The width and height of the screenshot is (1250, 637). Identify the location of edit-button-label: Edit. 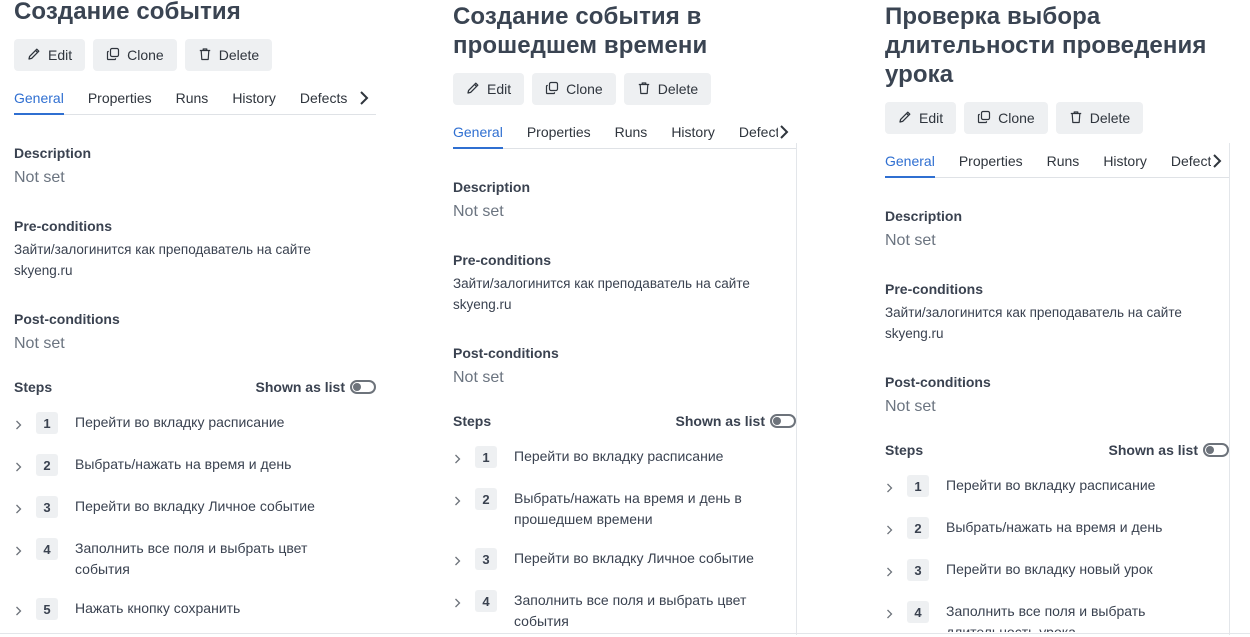
(931, 118).